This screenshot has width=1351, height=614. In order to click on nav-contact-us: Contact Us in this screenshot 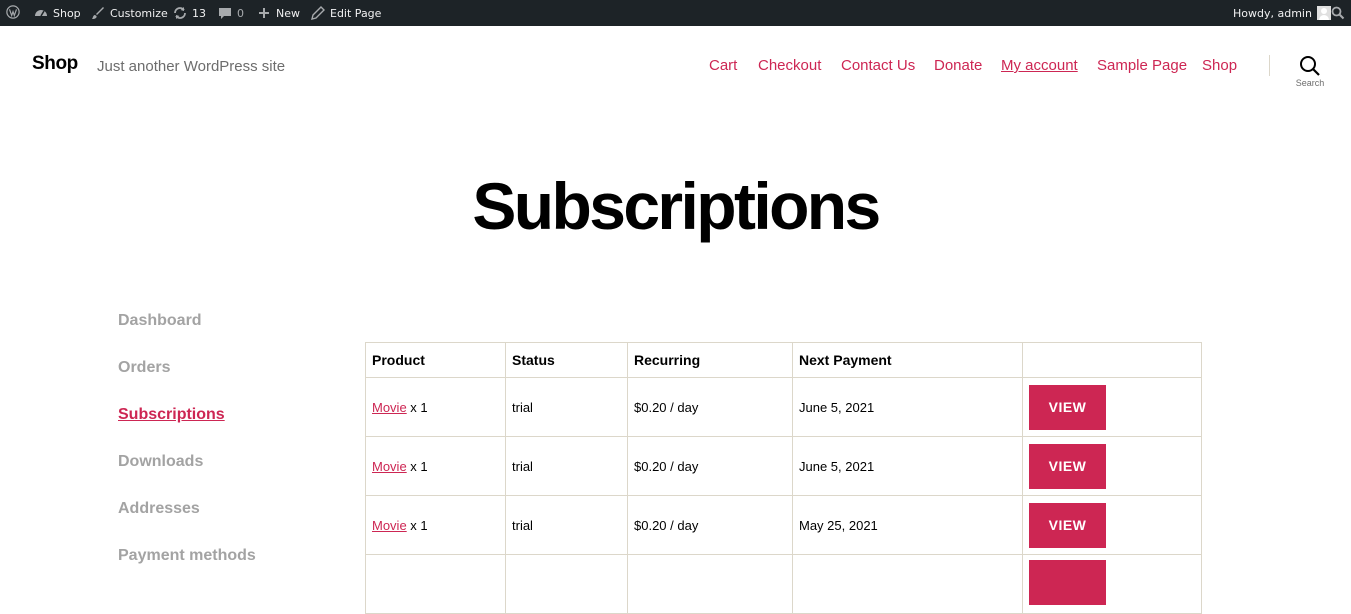, I will do `click(878, 65)`.